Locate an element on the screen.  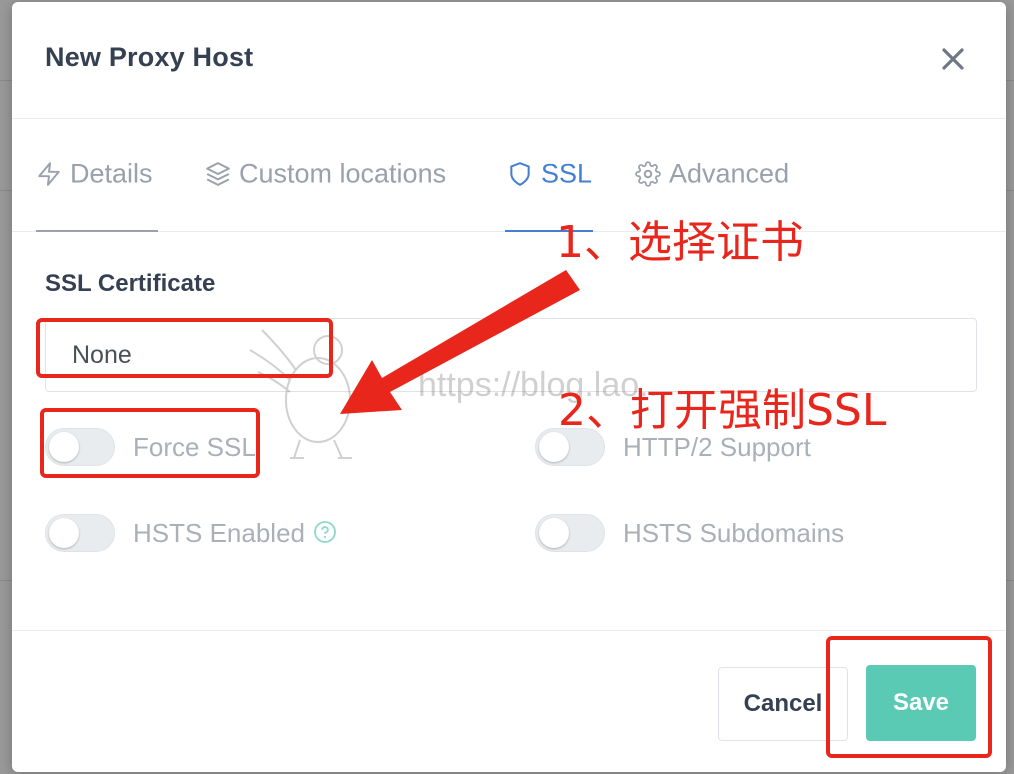
tab-label: Details is located at coordinates (111, 173).